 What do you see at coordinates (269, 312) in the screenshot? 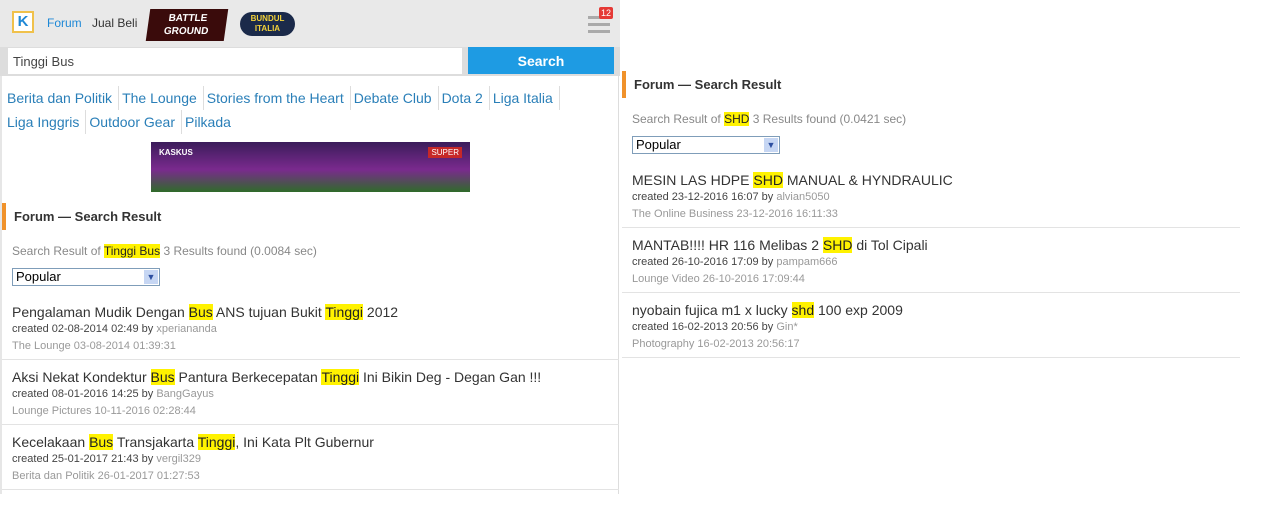
I see `title-text: ANS tujuan Bukit` at bounding box center [269, 312].